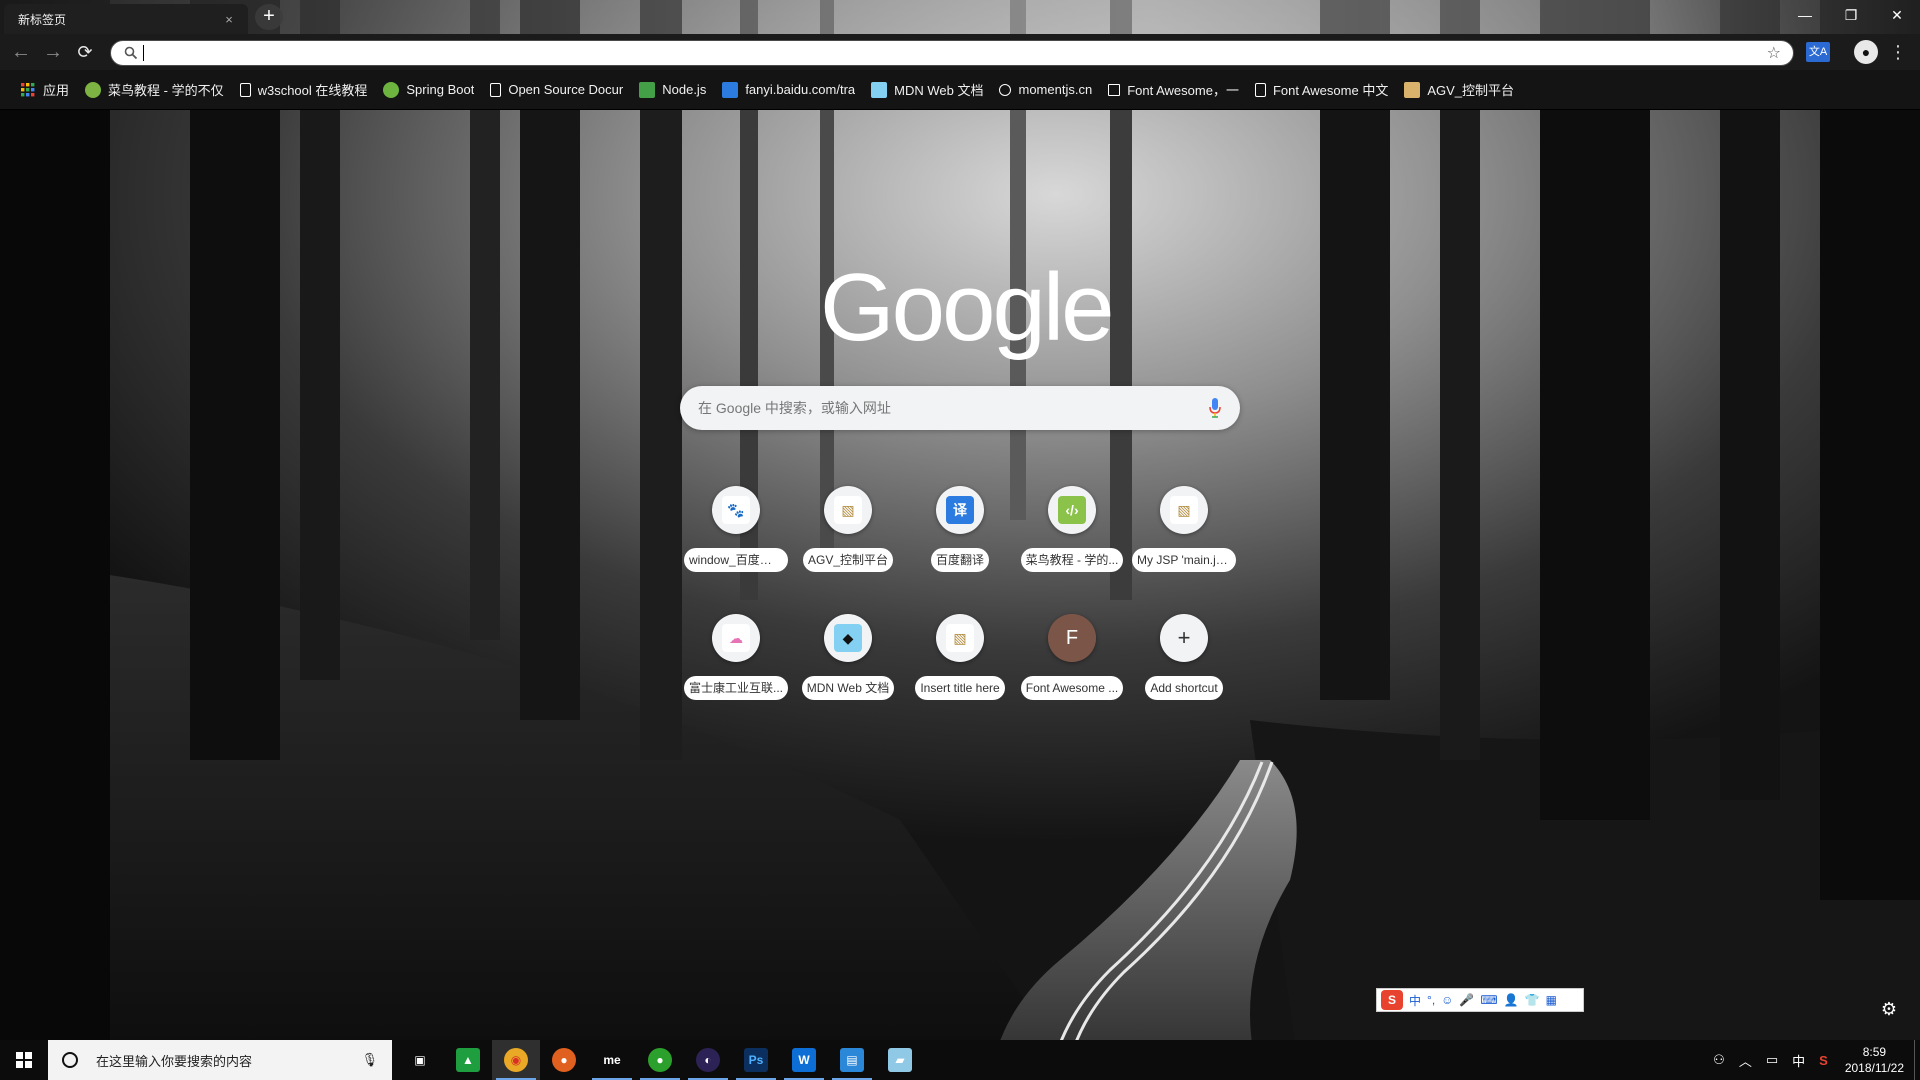  What do you see at coordinates (1805, 15) in the screenshot?
I see `minimize-button: —` at bounding box center [1805, 15].